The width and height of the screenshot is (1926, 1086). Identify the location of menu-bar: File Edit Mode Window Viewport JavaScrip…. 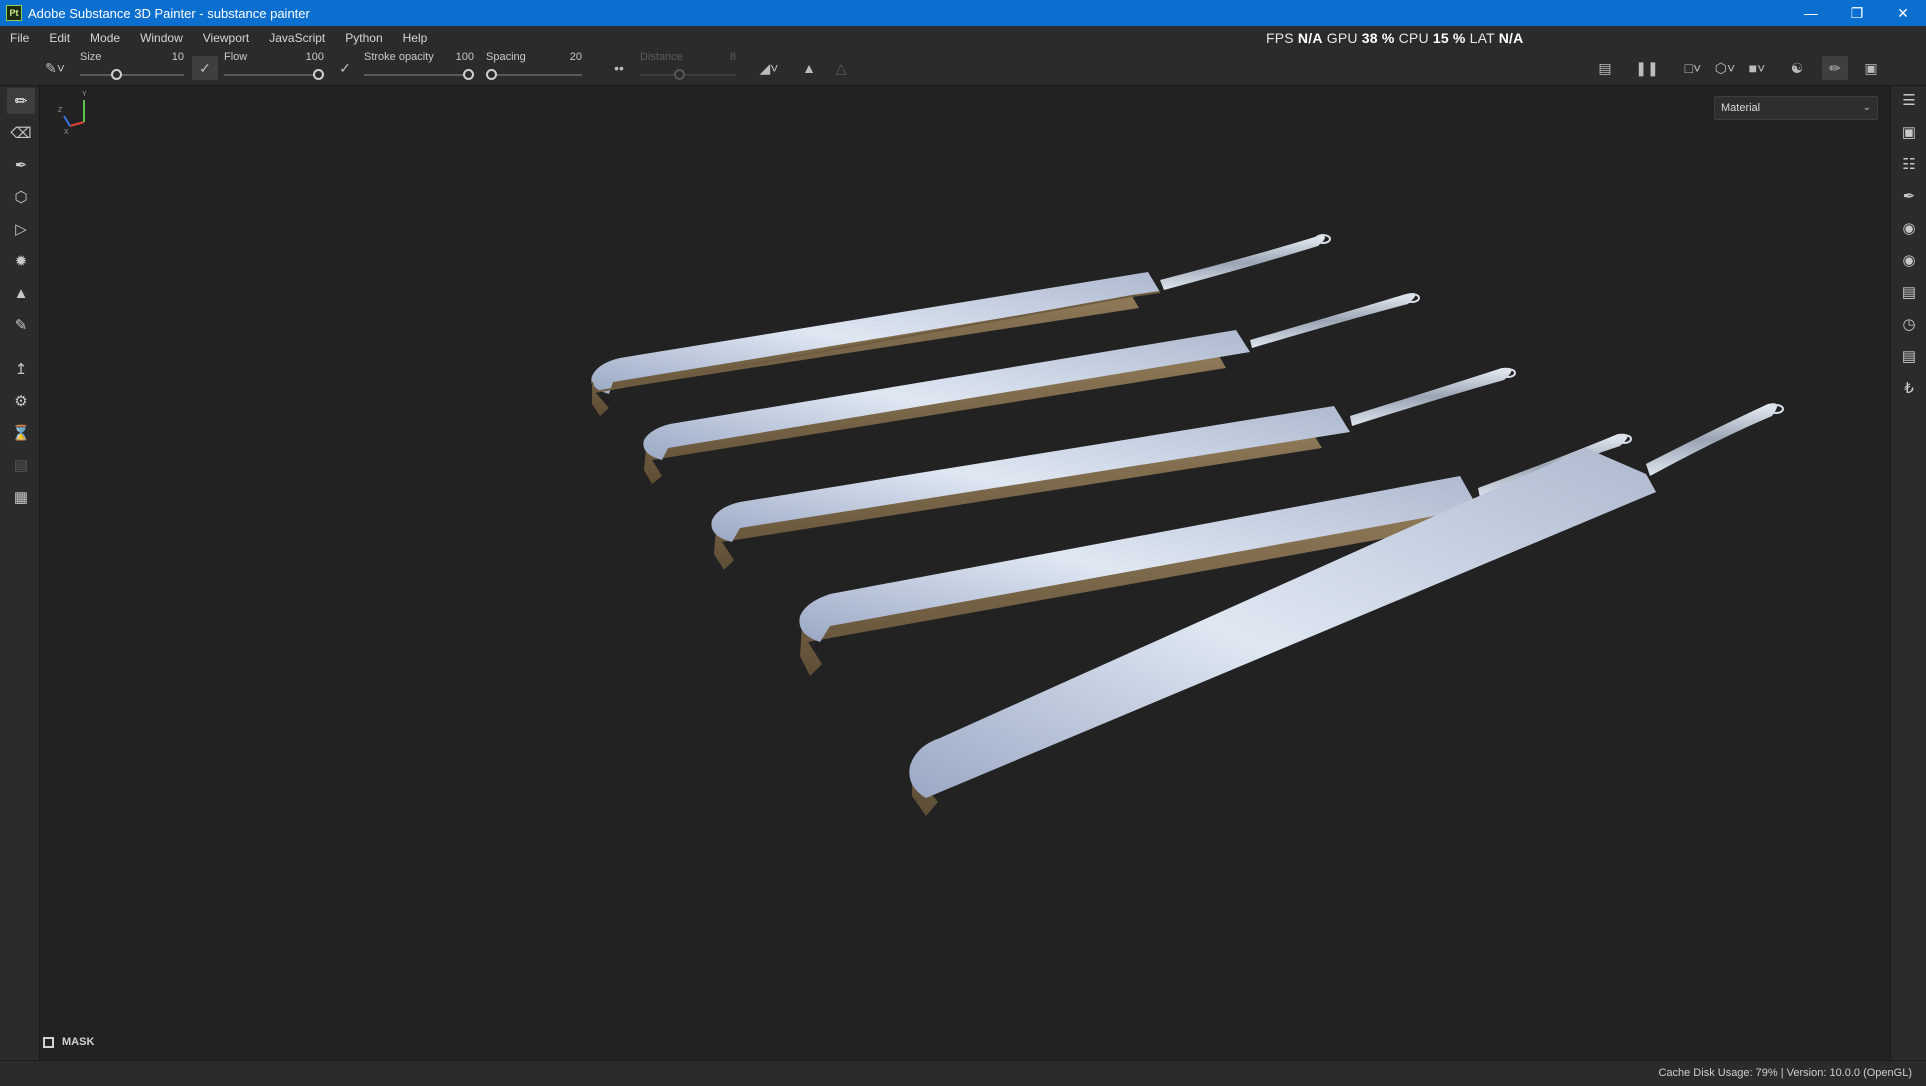
(963, 38).